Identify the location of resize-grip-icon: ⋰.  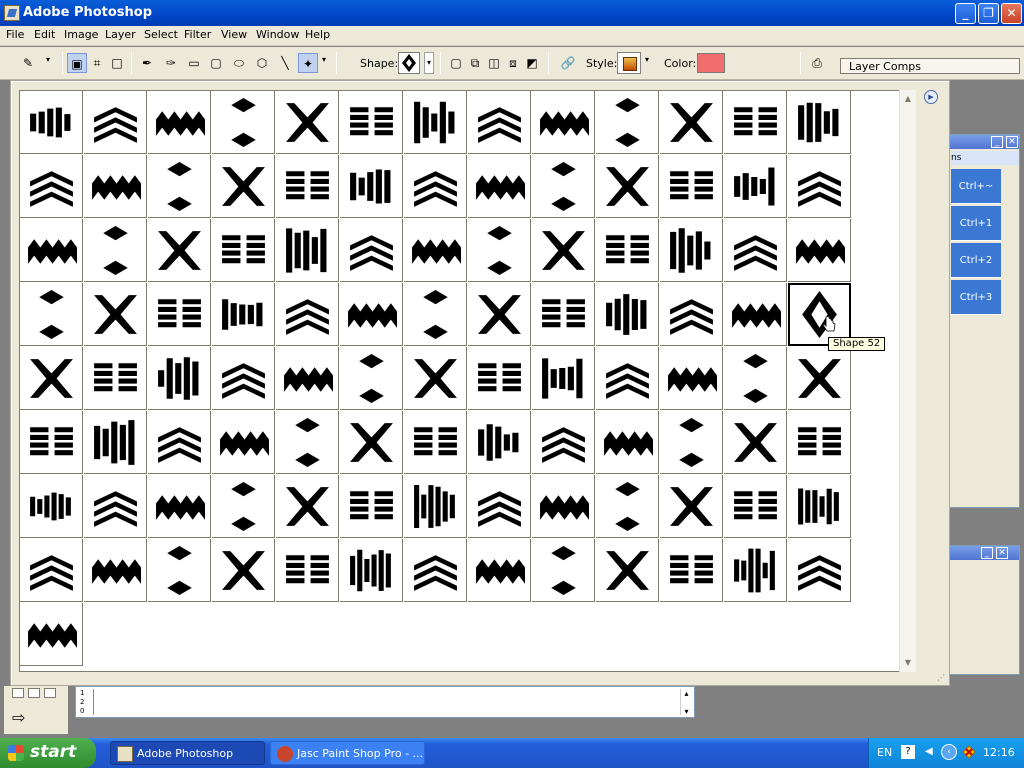
(942, 678).